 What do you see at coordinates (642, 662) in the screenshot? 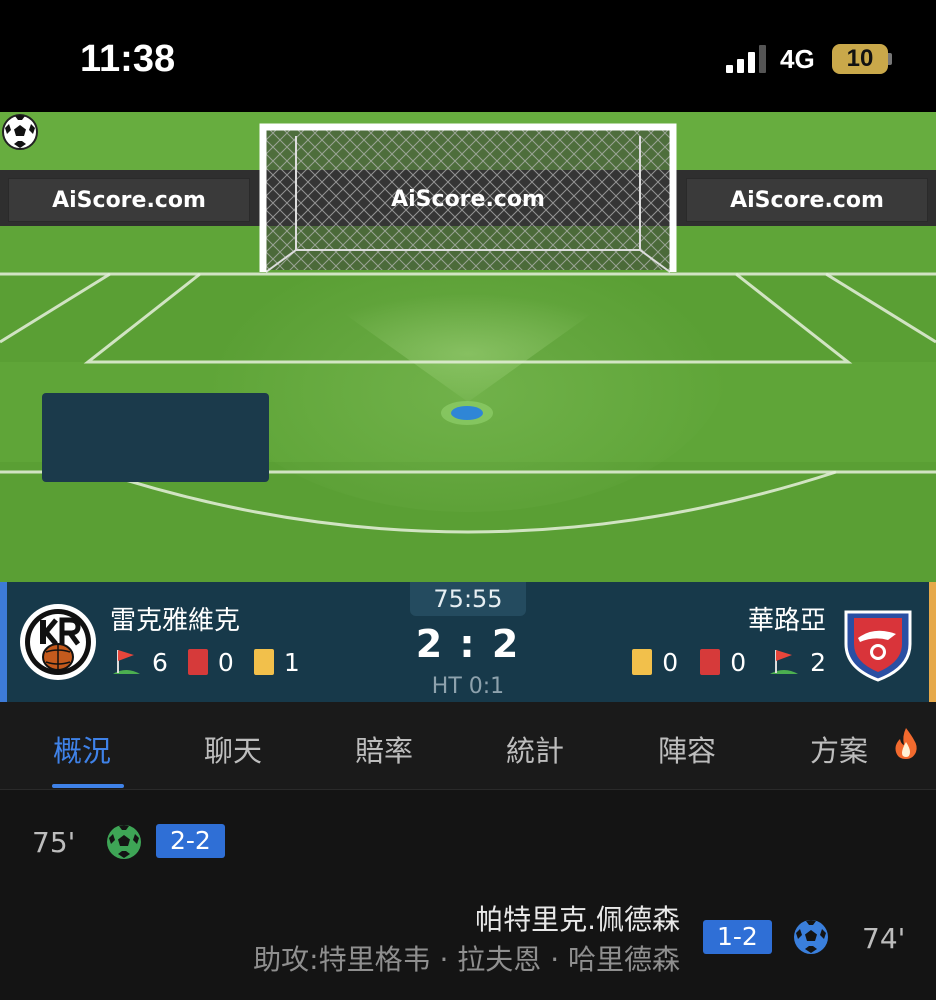
I see `yellow-card-icon` at bounding box center [642, 662].